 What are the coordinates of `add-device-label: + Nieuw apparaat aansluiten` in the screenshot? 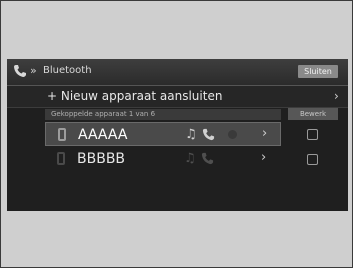 It's located at (135, 96).